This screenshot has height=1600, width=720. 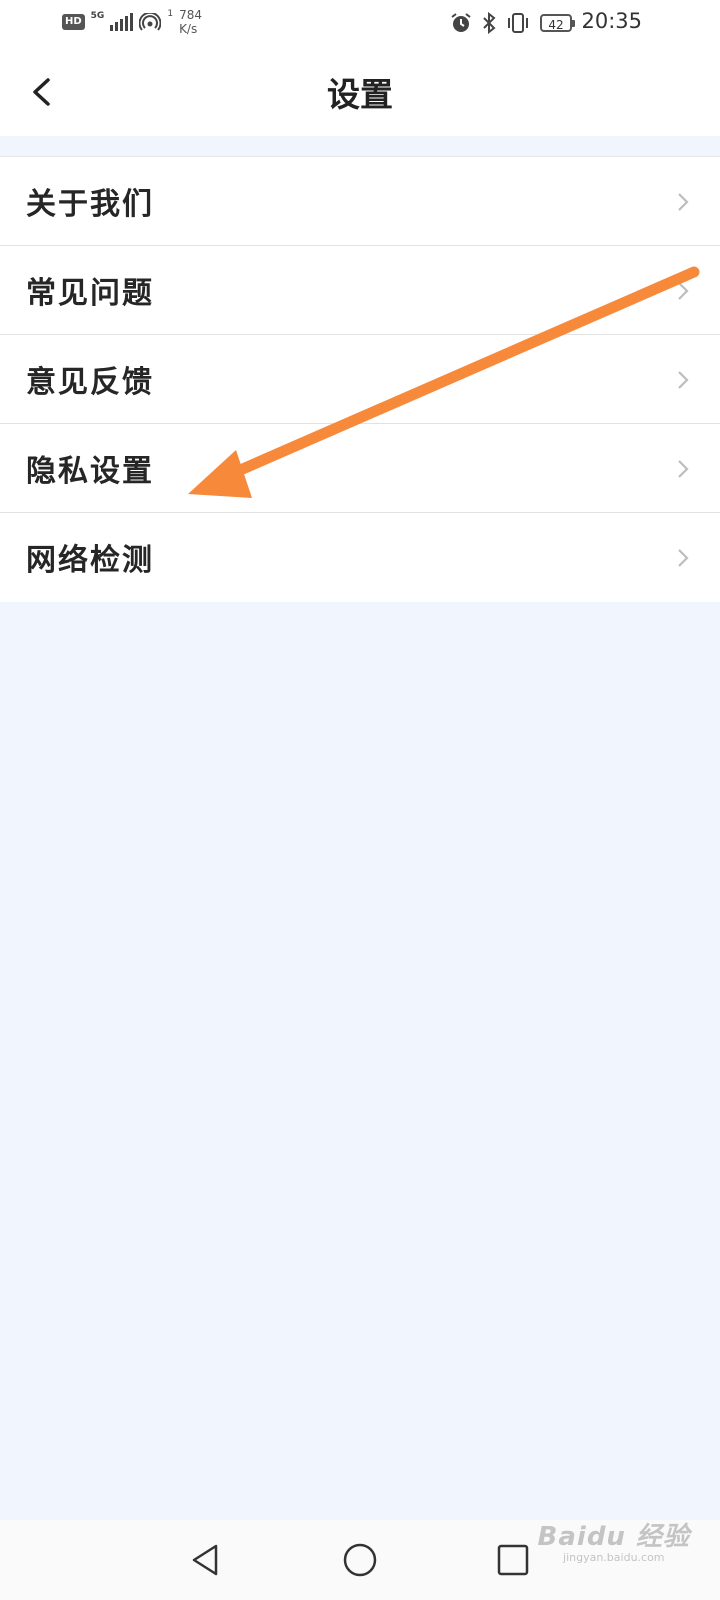 I want to click on square-recents-icon, so click(x=513, y=1560).